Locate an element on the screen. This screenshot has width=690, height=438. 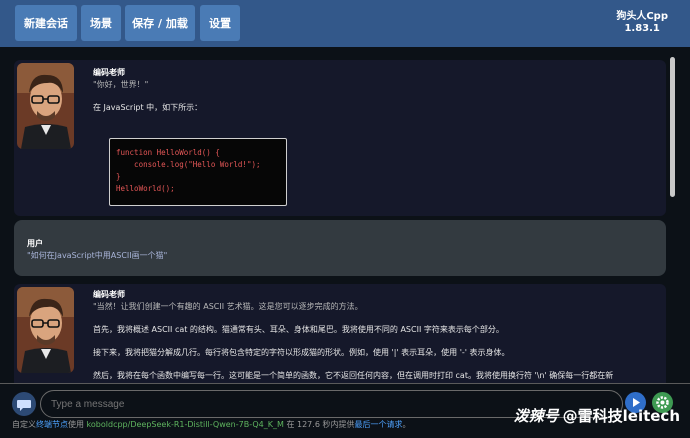
new-chat-button: 新建会话 is located at coordinates (46, 23).